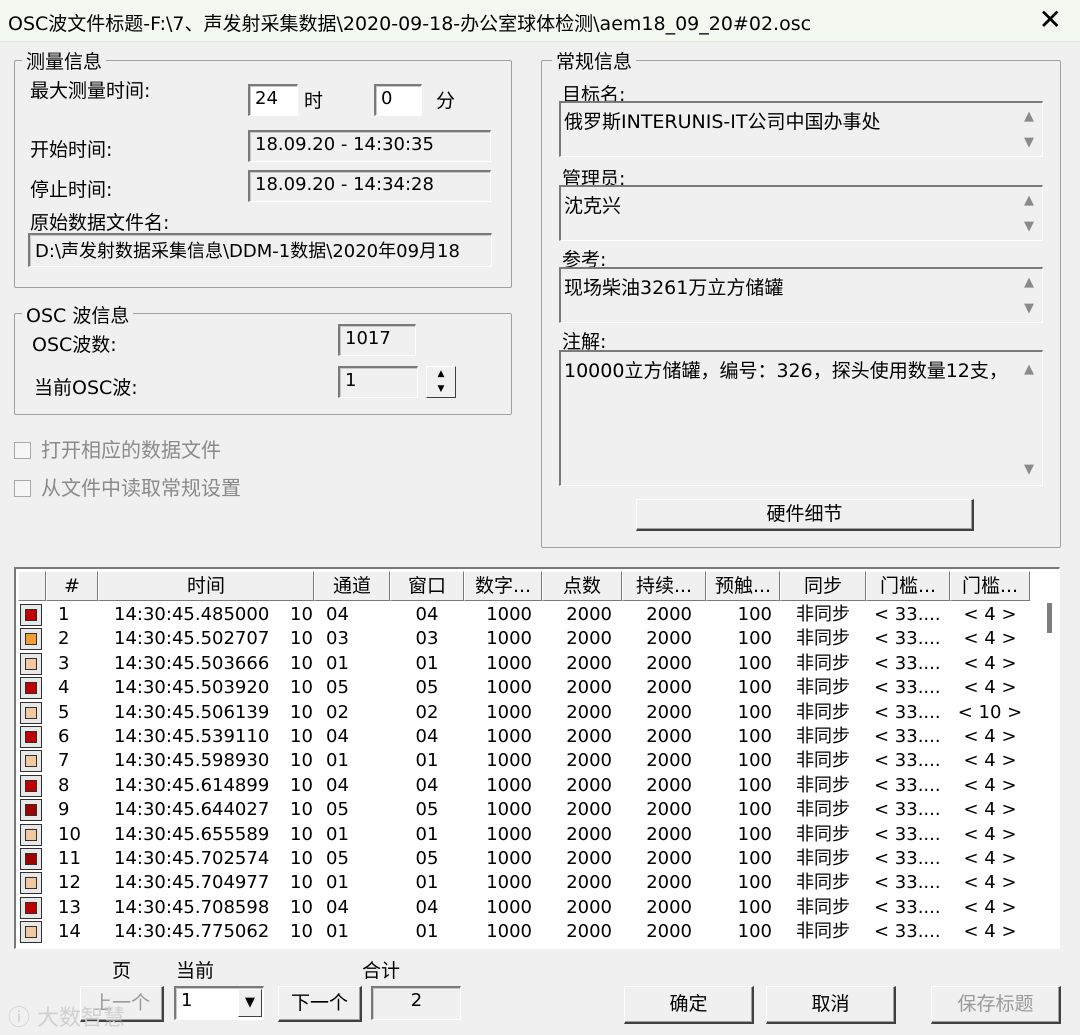  Describe the element at coordinates (996, 1005) in the screenshot. I see `save-title-button: 保存标题` at that location.